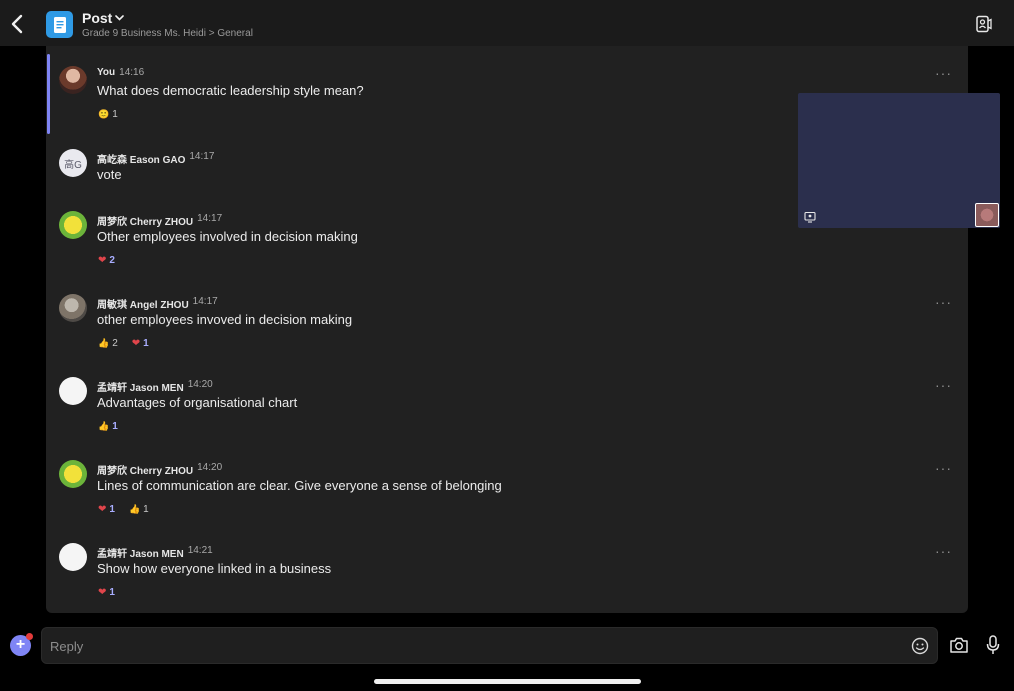 The image size is (1014, 691). I want to click on home-indicator, so click(507, 681).